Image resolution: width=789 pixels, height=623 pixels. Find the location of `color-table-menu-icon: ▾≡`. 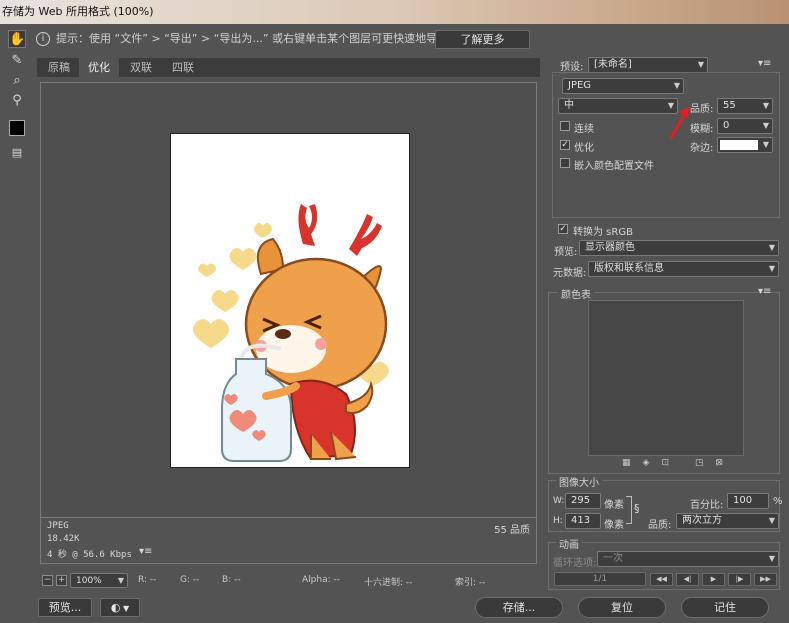

color-table-menu-icon: ▾≡ is located at coordinates (764, 291).